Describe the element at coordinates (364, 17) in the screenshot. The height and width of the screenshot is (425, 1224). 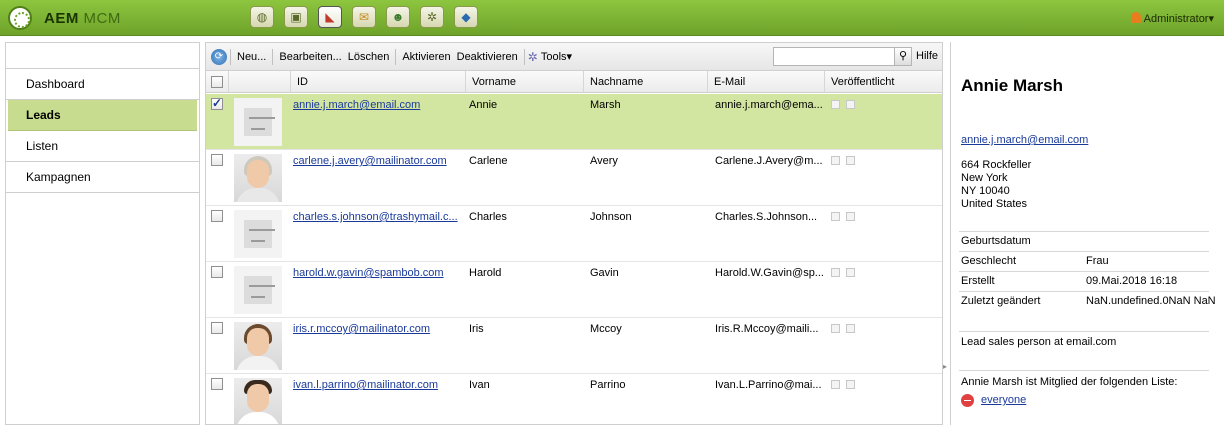
I see `mail-icon: ✉` at that location.